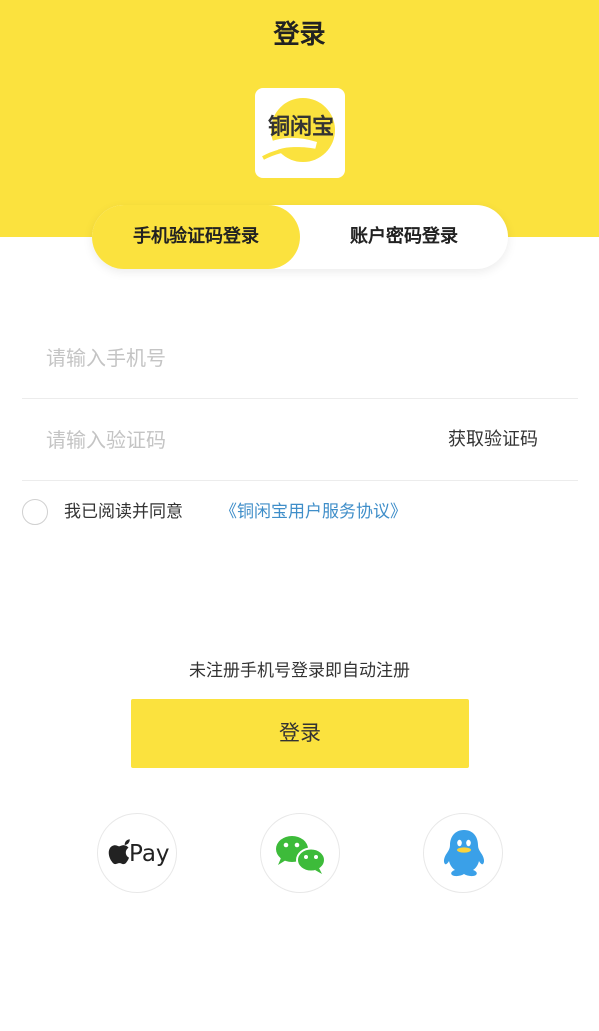 The image size is (599, 1031). Describe the element at coordinates (35, 512) in the screenshot. I see `agreement-checkbox` at that location.